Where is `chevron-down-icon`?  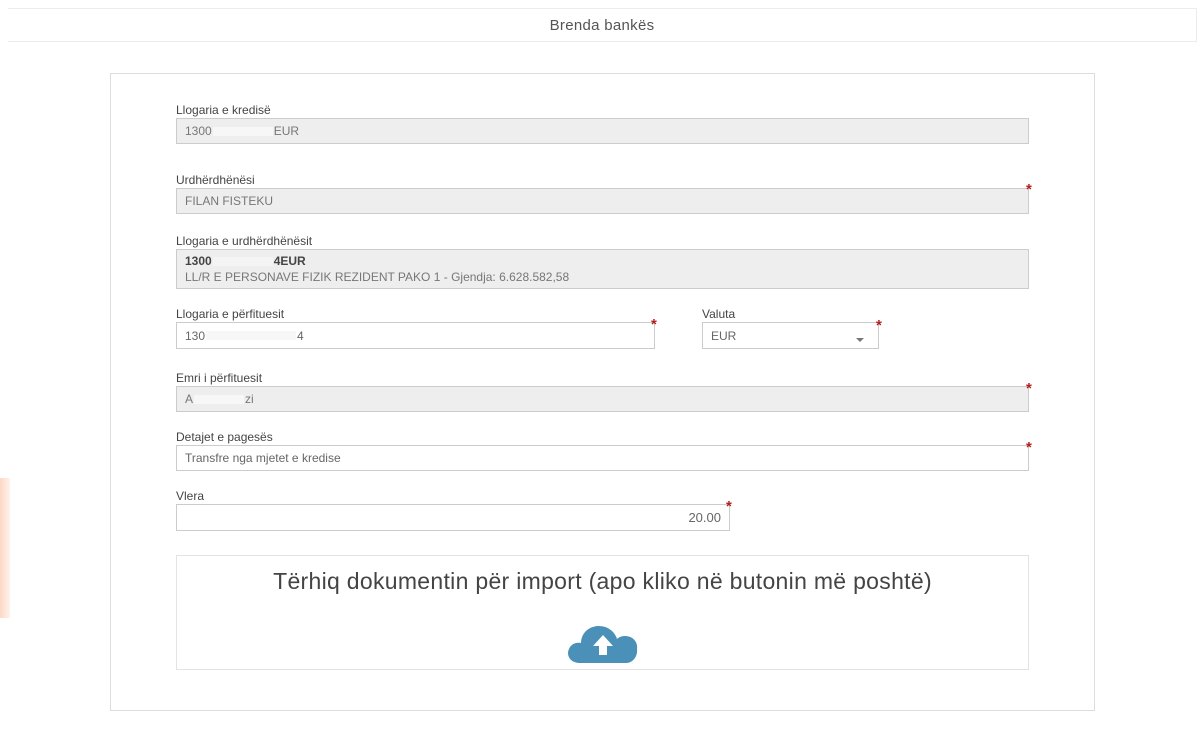 chevron-down-icon is located at coordinates (860, 340).